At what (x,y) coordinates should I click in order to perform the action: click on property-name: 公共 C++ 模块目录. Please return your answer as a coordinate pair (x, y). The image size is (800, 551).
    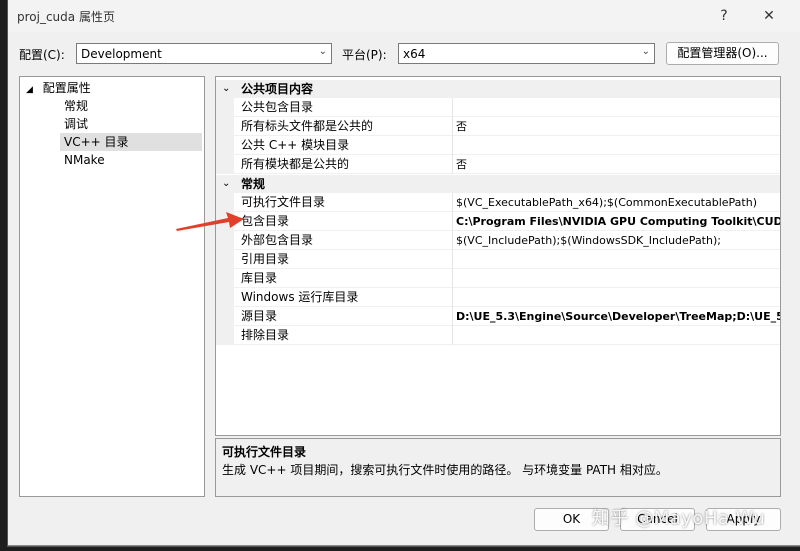
    Looking at the image, I should click on (295, 145).